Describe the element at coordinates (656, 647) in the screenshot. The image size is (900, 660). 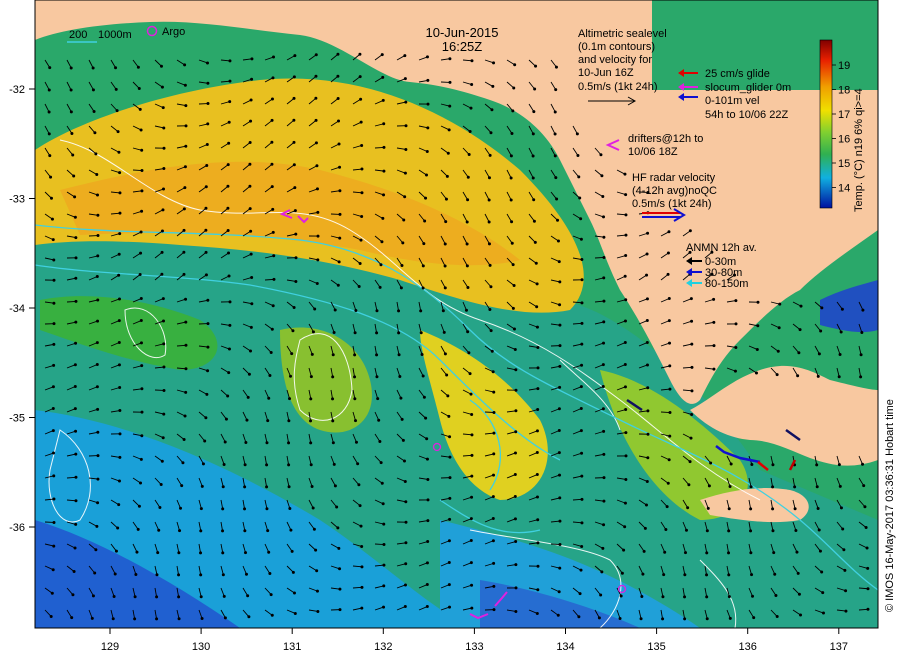
I see `x-tick-label: 135` at that location.